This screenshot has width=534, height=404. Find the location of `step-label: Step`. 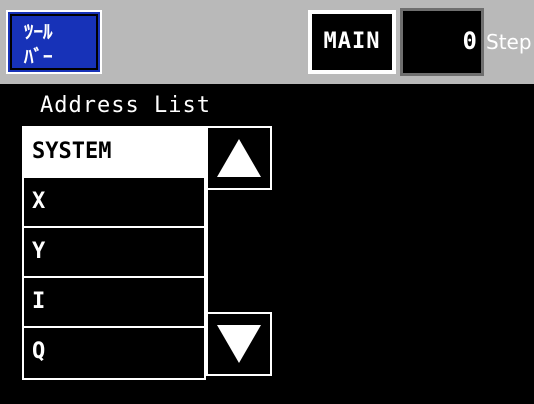

step-label: Step is located at coordinates (509, 42).